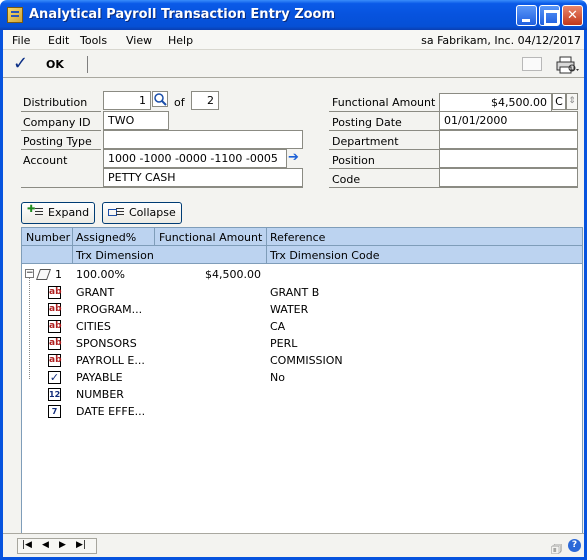  What do you see at coordinates (293, 545) in the screenshot?
I see `status-bar: |◀ ◀ ▶ ▶| 🗊 ?` at bounding box center [293, 545].